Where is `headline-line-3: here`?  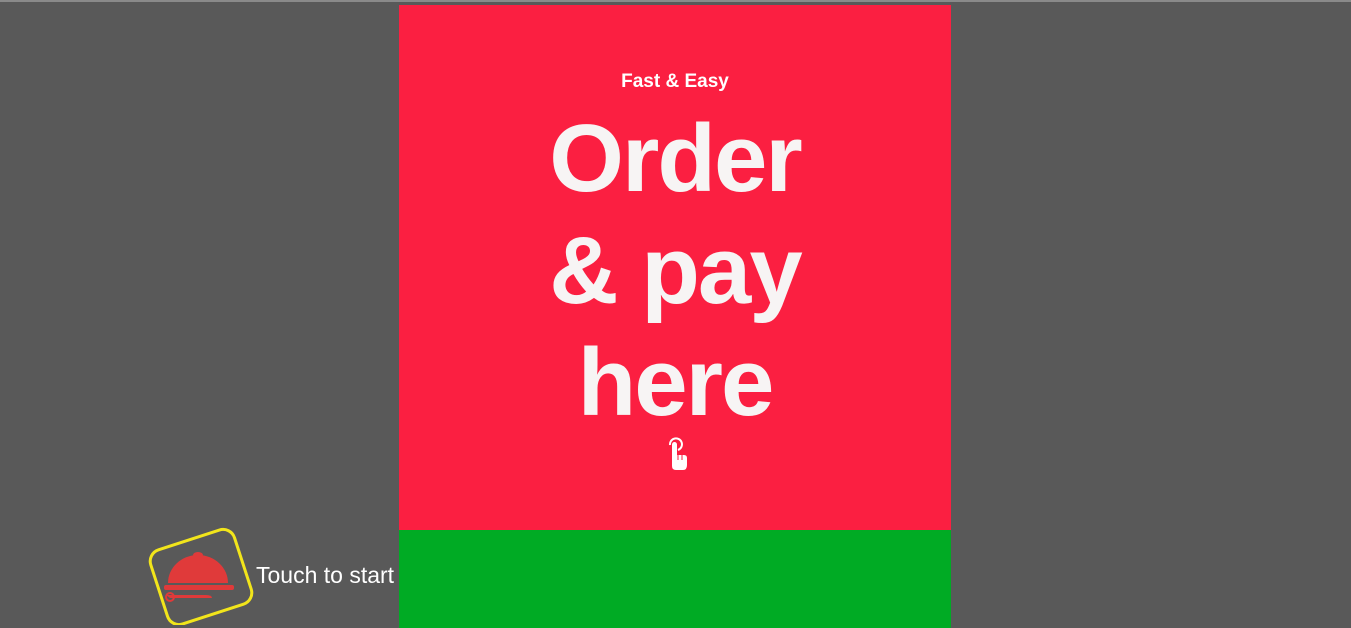 headline-line-3: here is located at coordinates (676, 382).